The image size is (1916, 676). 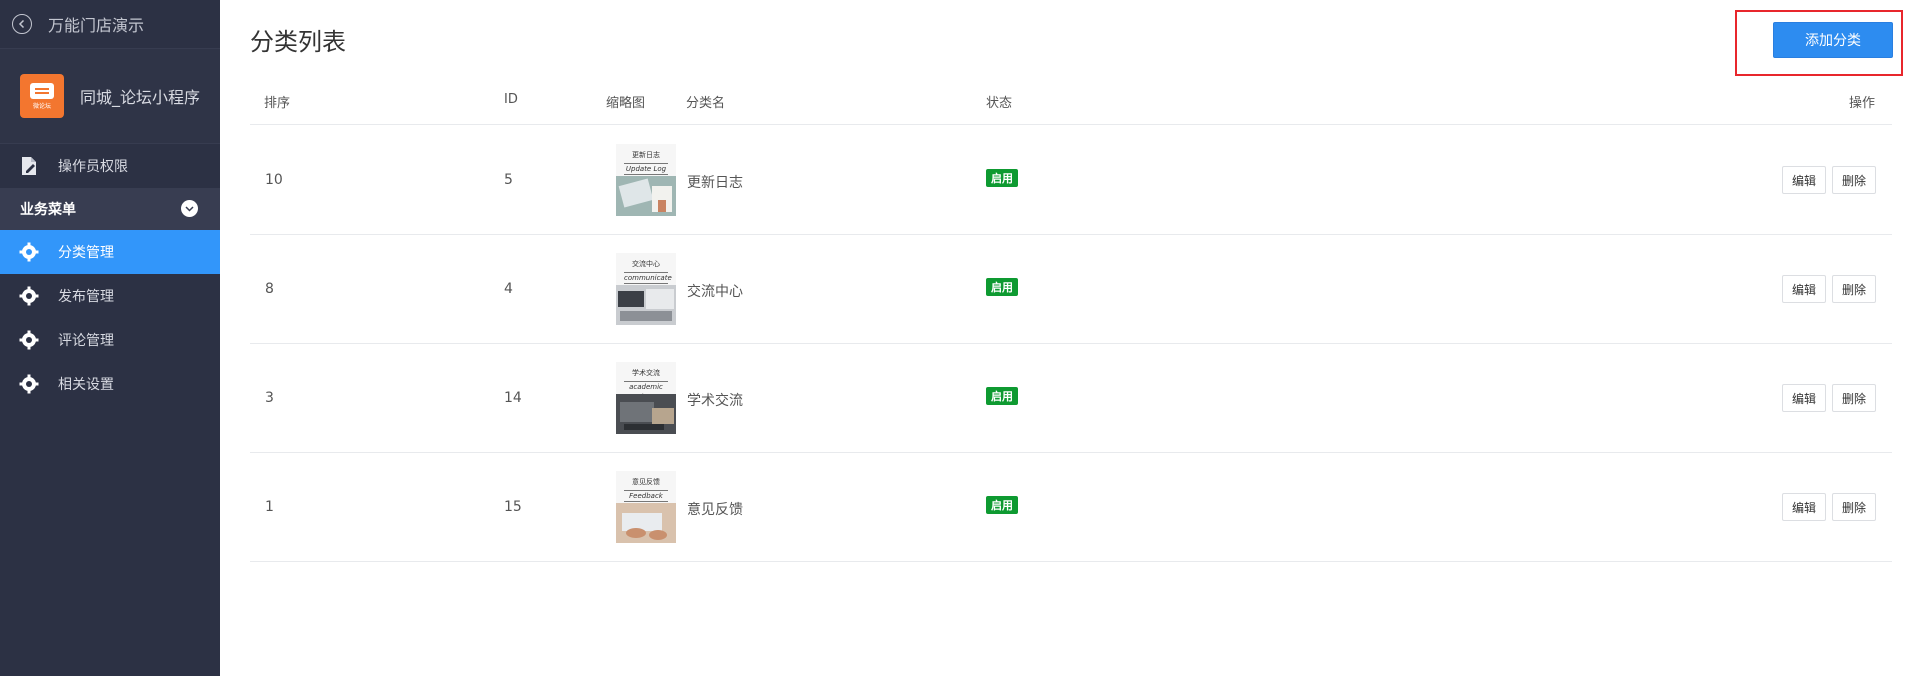 What do you see at coordinates (96, 25) in the screenshot?
I see `back-label: 万能门店演示` at bounding box center [96, 25].